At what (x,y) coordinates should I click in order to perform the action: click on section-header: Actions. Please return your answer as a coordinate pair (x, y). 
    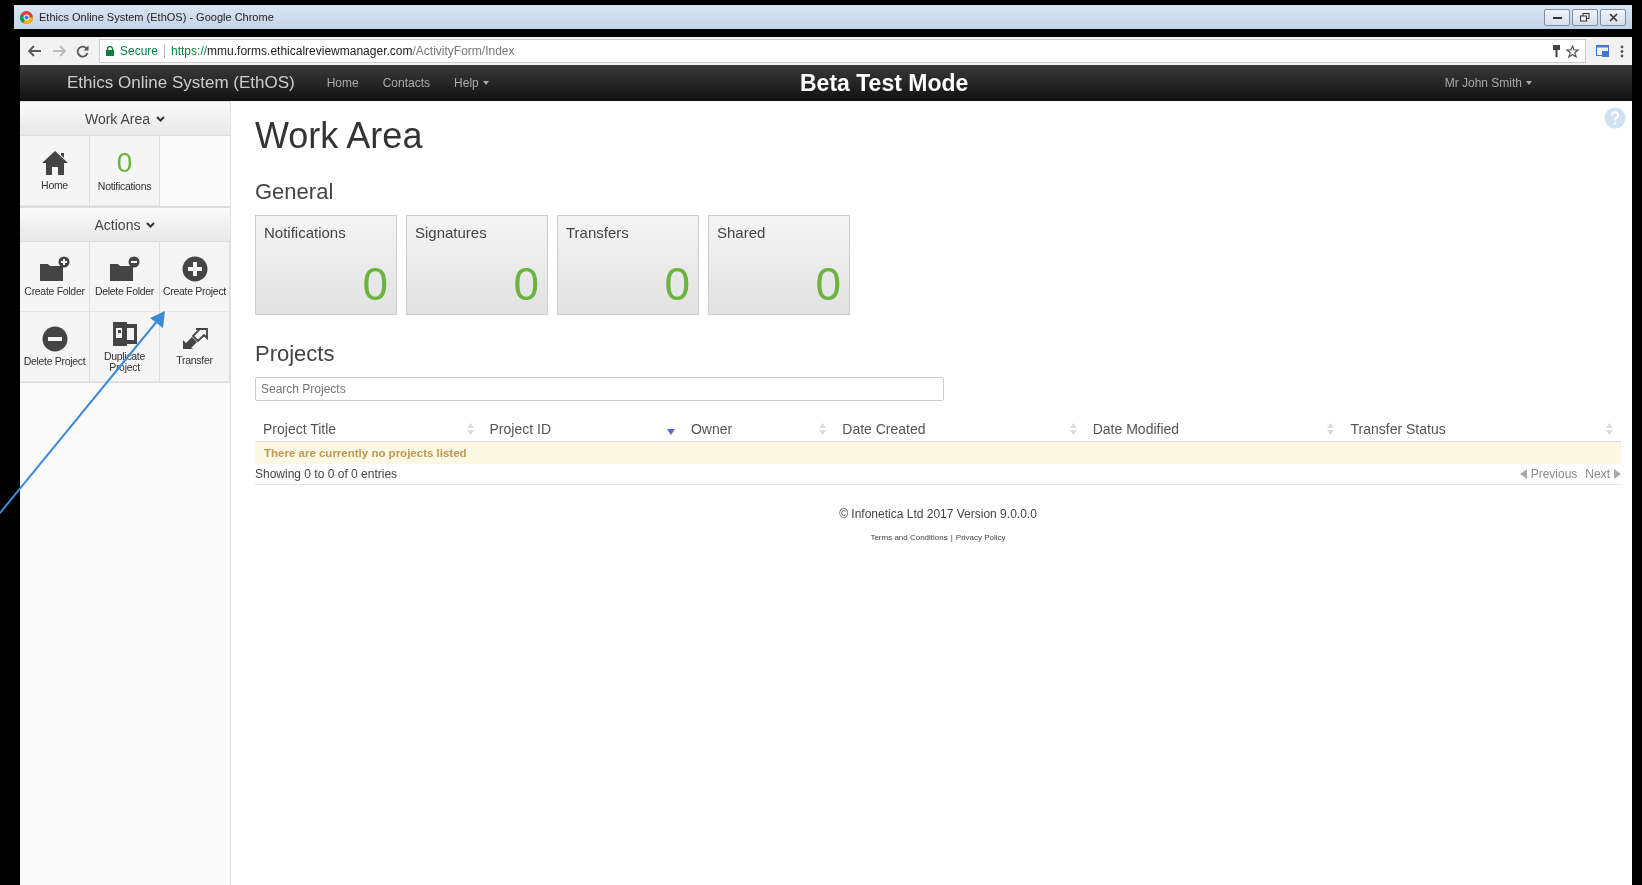
    Looking at the image, I should click on (125, 224).